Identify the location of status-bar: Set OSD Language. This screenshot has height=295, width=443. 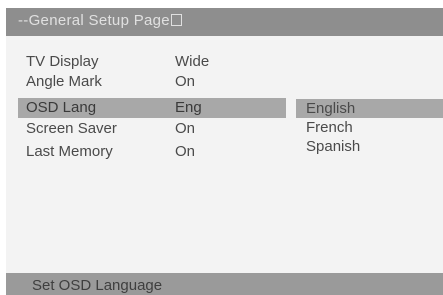
(224, 284).